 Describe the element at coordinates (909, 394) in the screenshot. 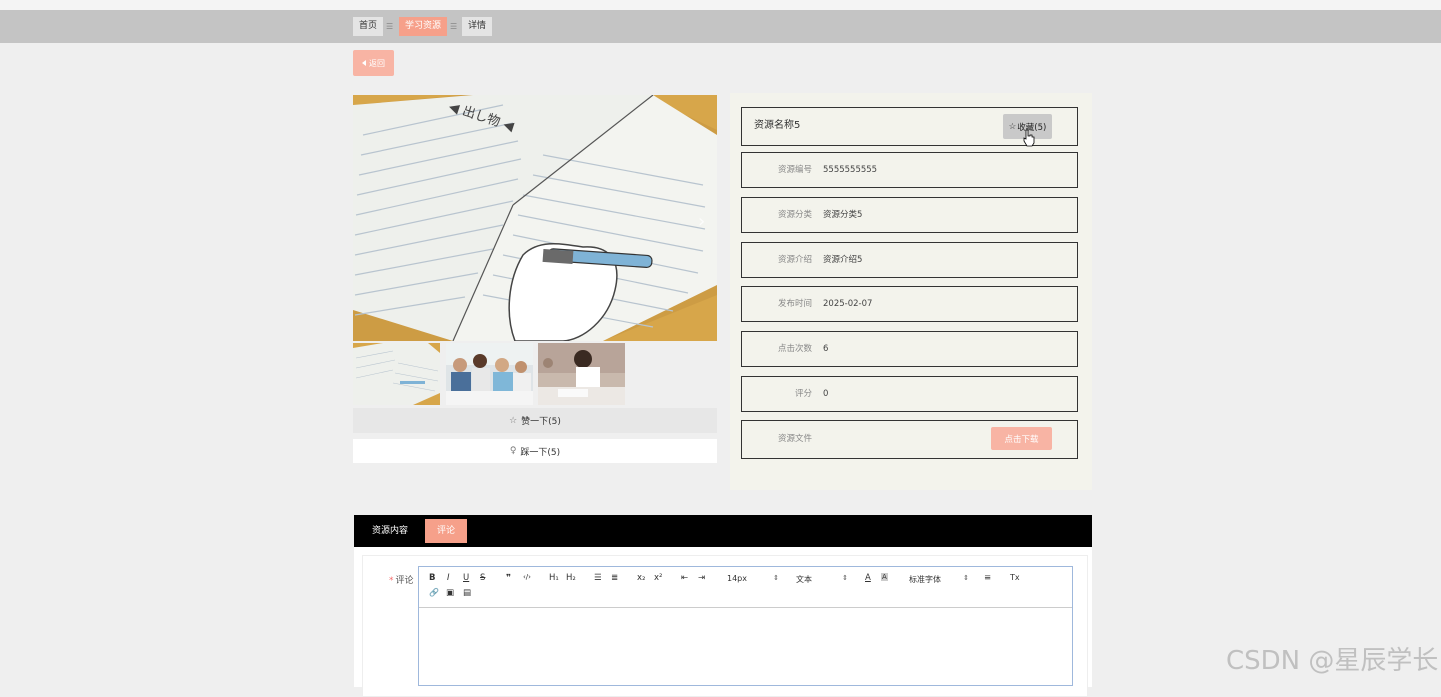

I see `field-row-rating: 评分 0` at that location.